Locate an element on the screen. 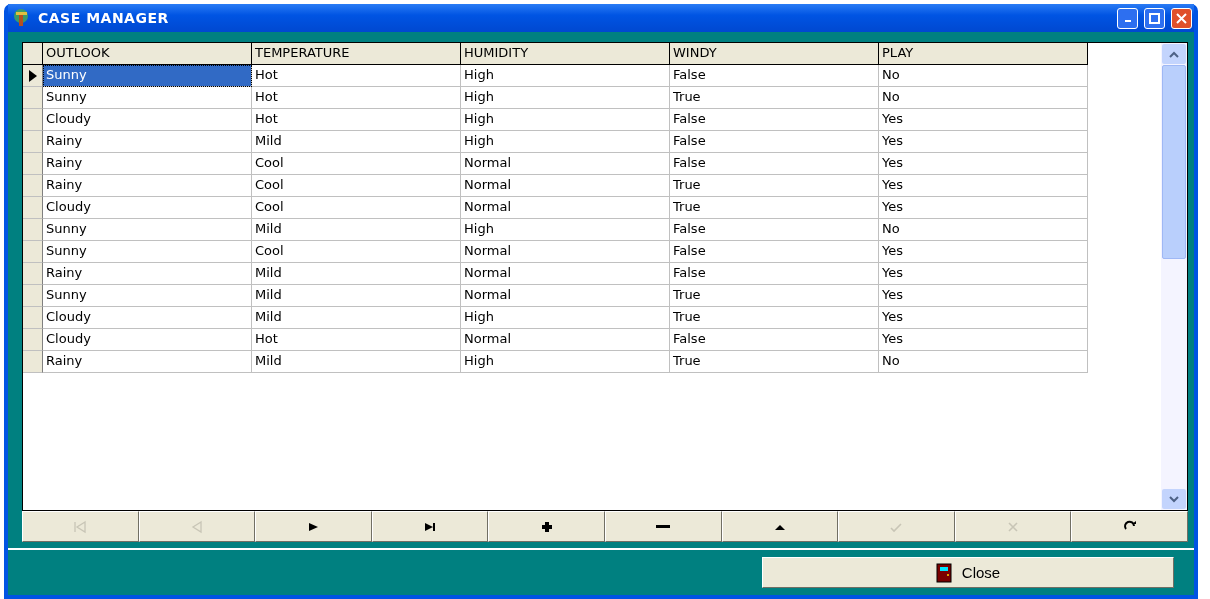 This screenshot has width=1210, height=599. door-icon is located at coordinates (943, 572).